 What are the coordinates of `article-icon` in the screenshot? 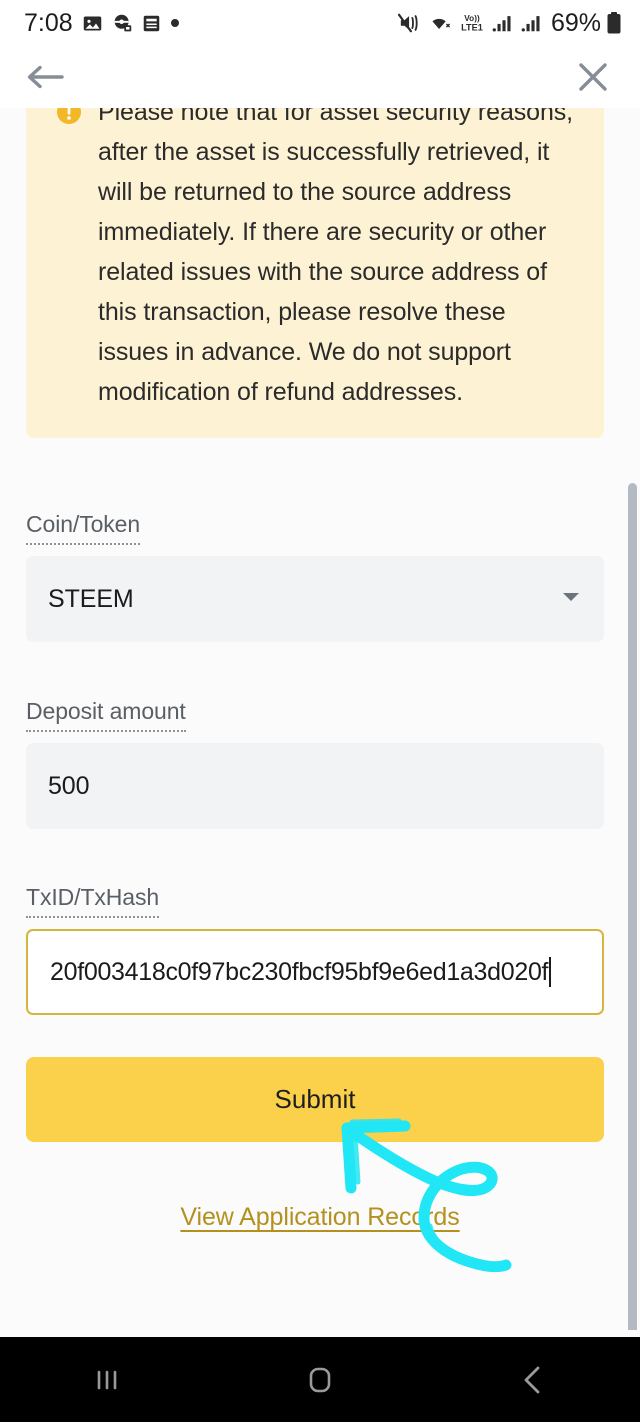 It's located at (151, 23).